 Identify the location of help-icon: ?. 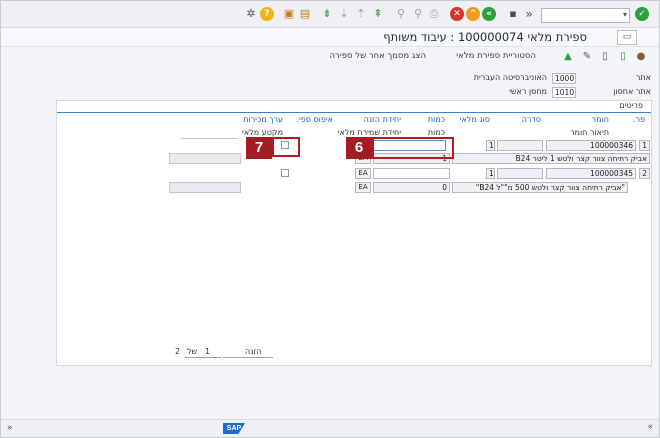
(267, 14).